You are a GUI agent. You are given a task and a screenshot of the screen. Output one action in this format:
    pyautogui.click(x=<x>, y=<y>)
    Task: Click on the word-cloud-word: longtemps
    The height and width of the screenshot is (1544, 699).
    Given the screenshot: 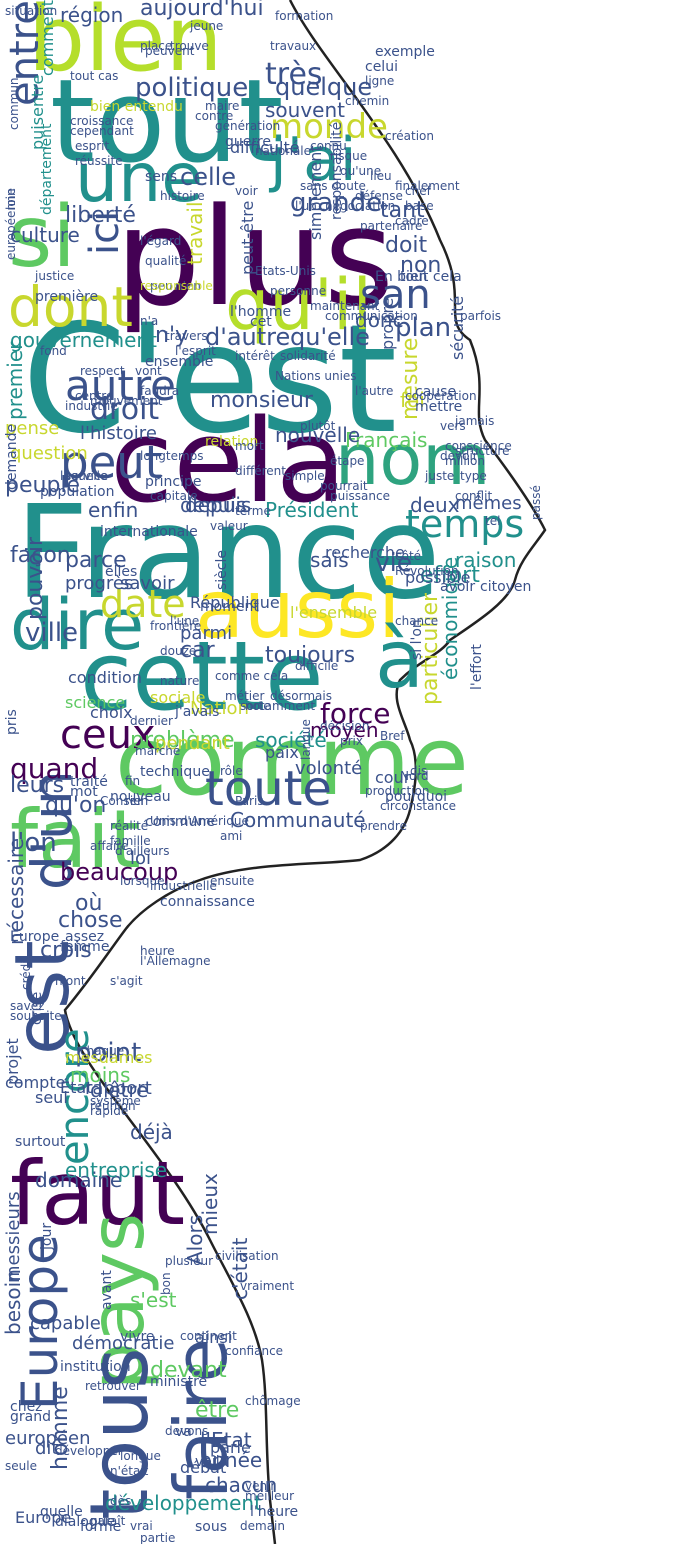 What is the action you would take?
    pyautogui.click(x=172, y=456)
    